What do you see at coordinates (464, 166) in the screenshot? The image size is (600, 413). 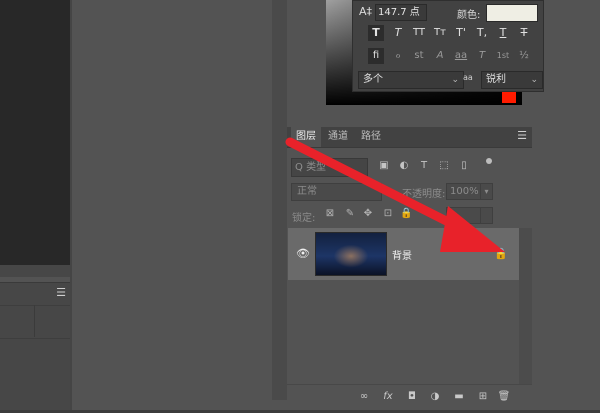 I see `smart-object-filter-icon: ▯` at bounding box center [464, 166].